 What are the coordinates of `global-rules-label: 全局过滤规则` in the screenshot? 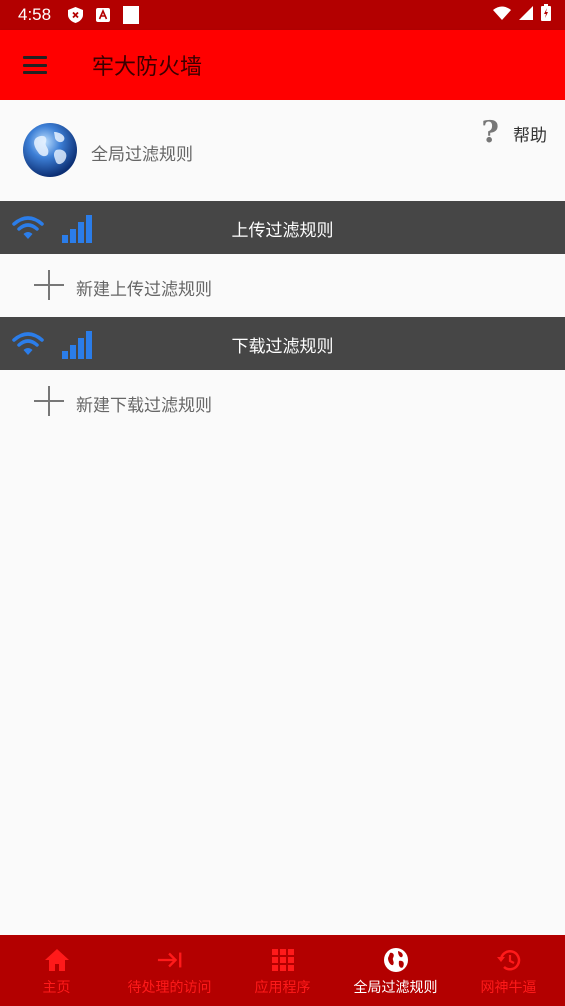 It's located at (142, 155).